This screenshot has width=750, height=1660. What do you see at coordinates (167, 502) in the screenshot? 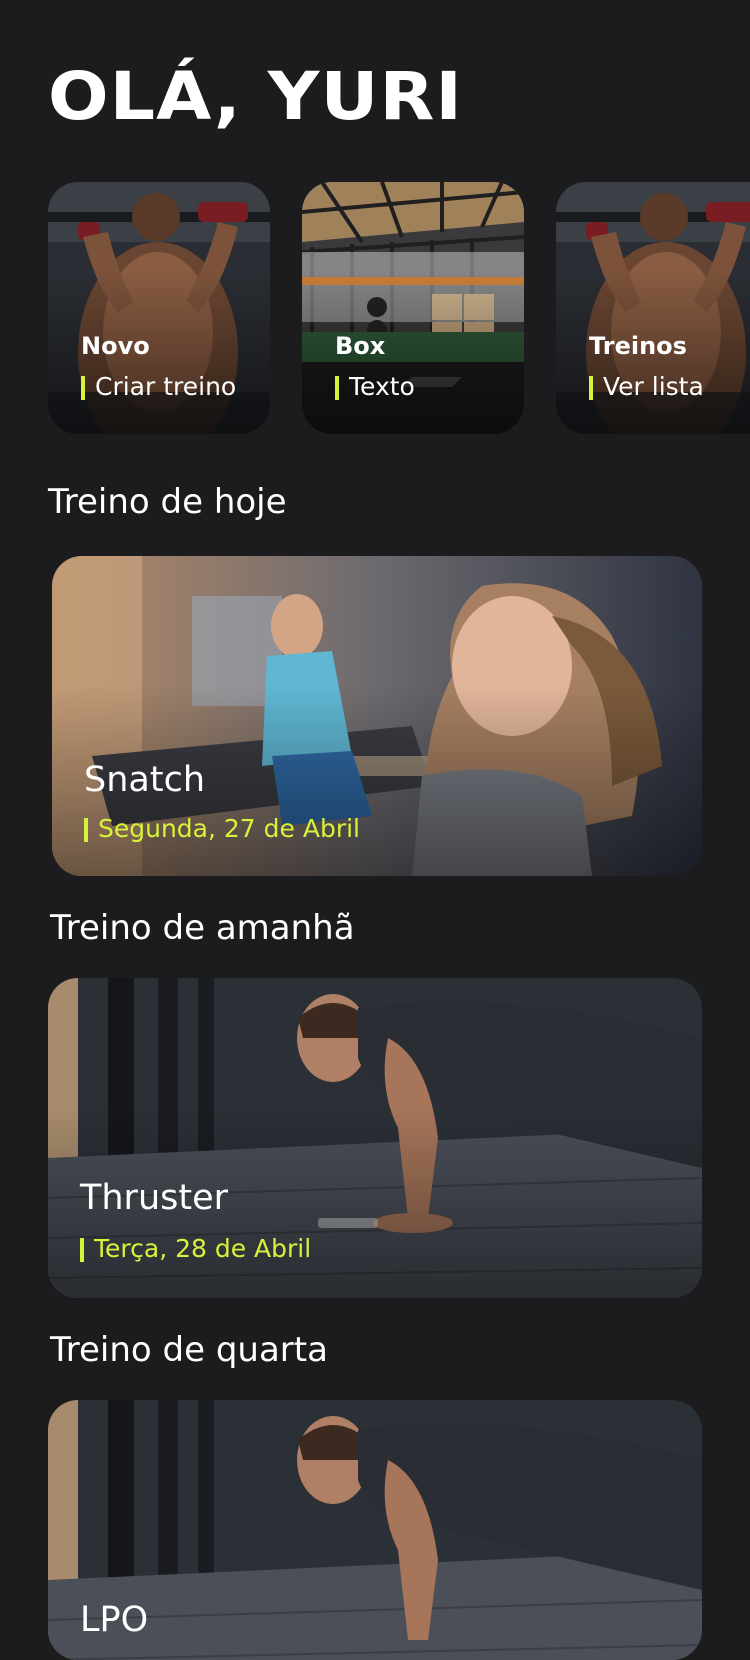
I see `section-title-today: Treino de hoje` at bounding box center [167, 502].